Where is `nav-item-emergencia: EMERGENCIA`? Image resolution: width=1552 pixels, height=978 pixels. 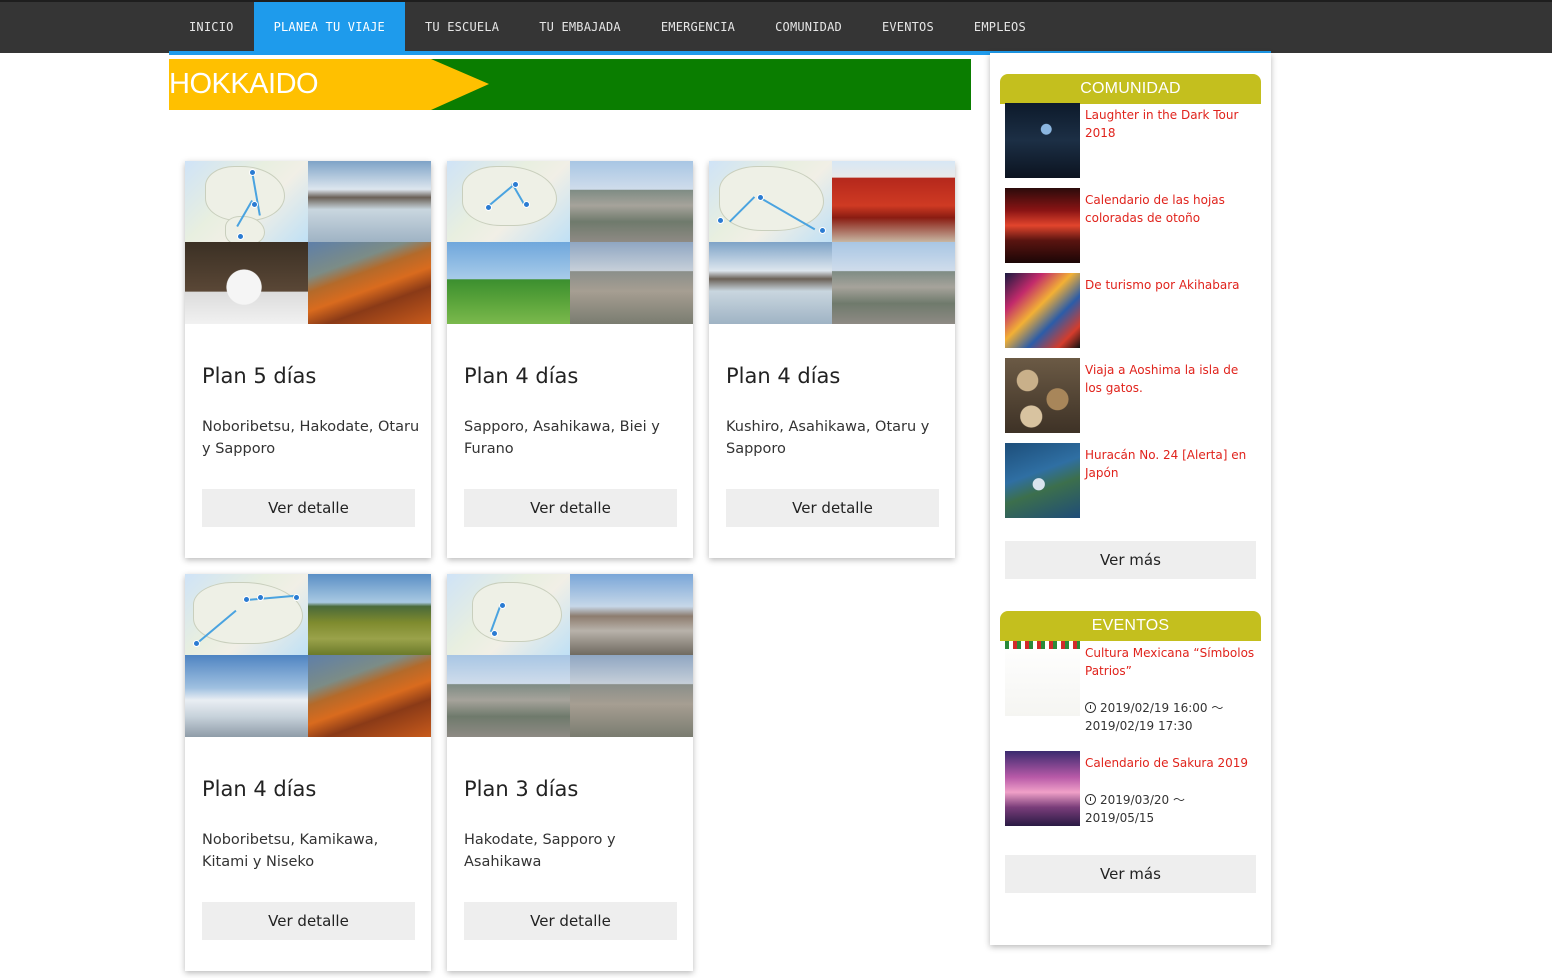 nav-item-emergencia: EMERGENCIA is located at coordinates (698, 26).